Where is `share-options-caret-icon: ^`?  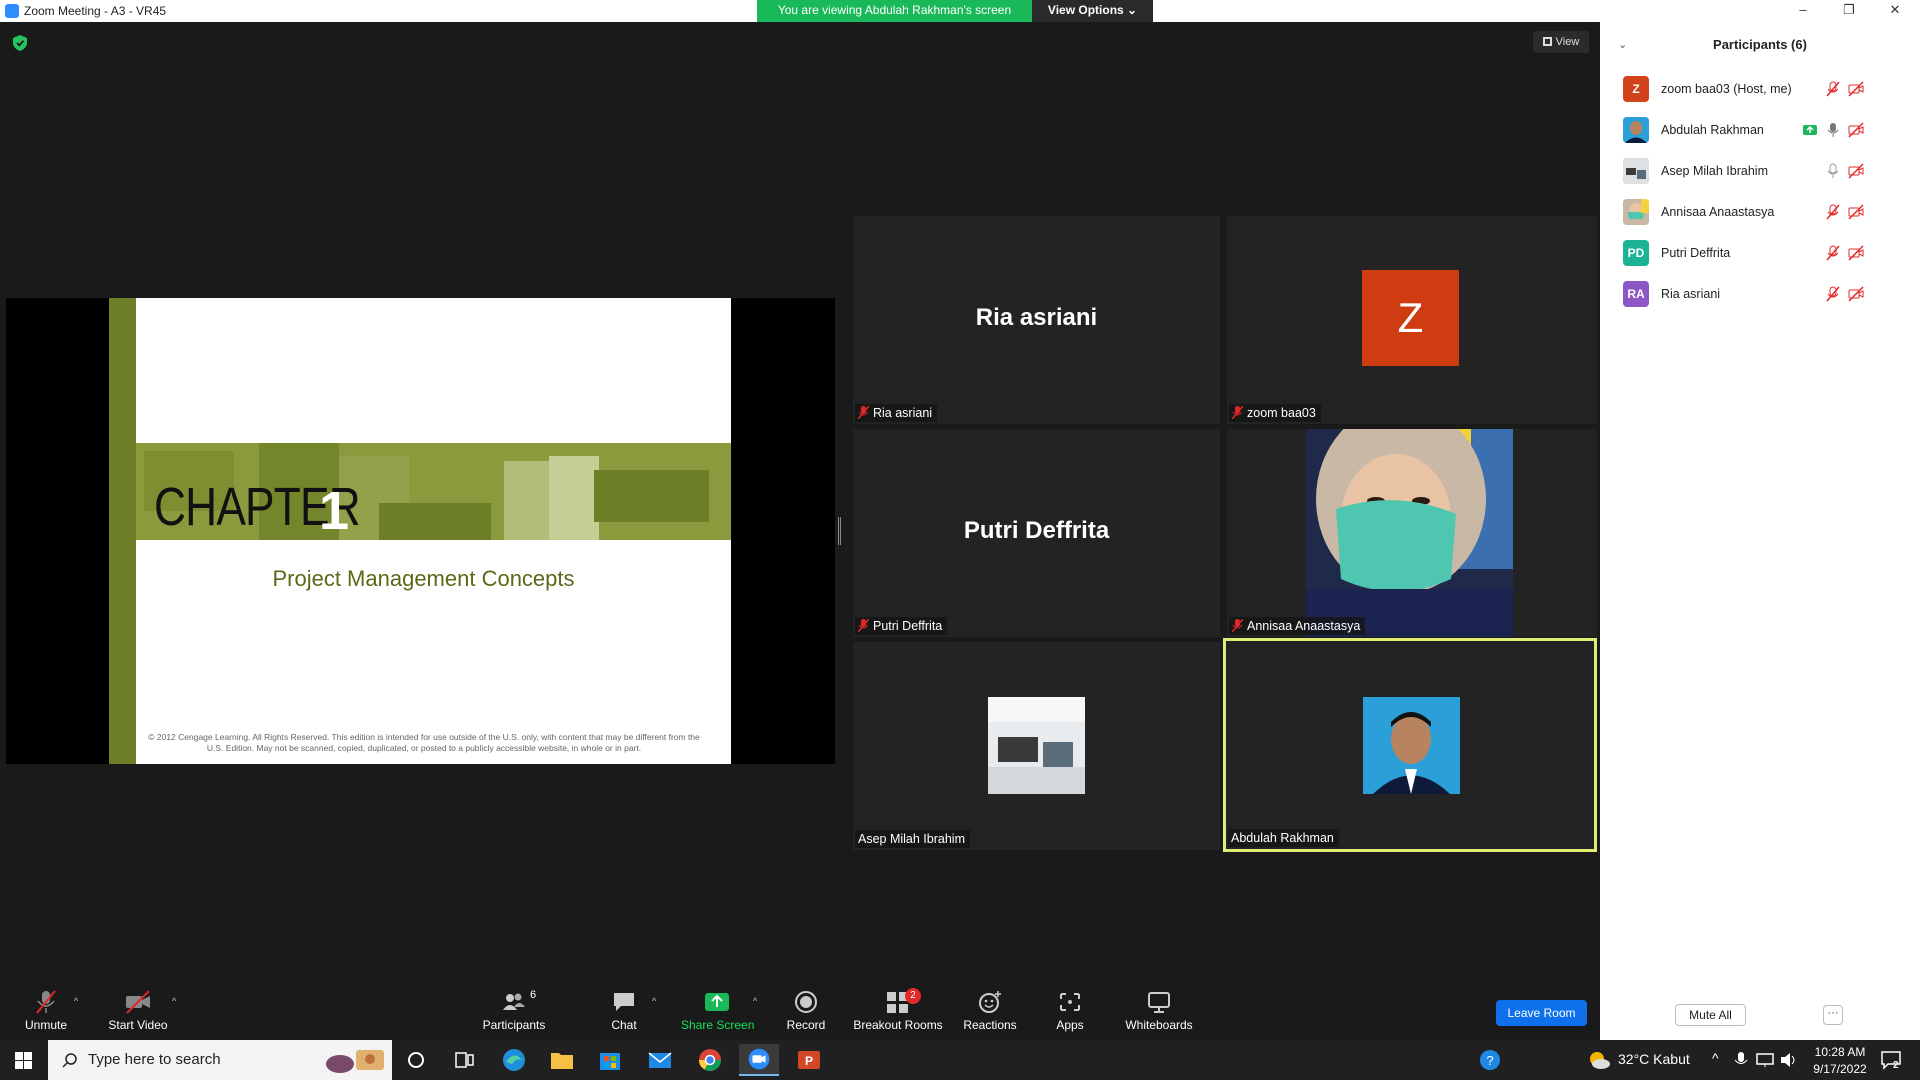
share-options-caret-icon: ^ is located at coordinates (755, 1001).